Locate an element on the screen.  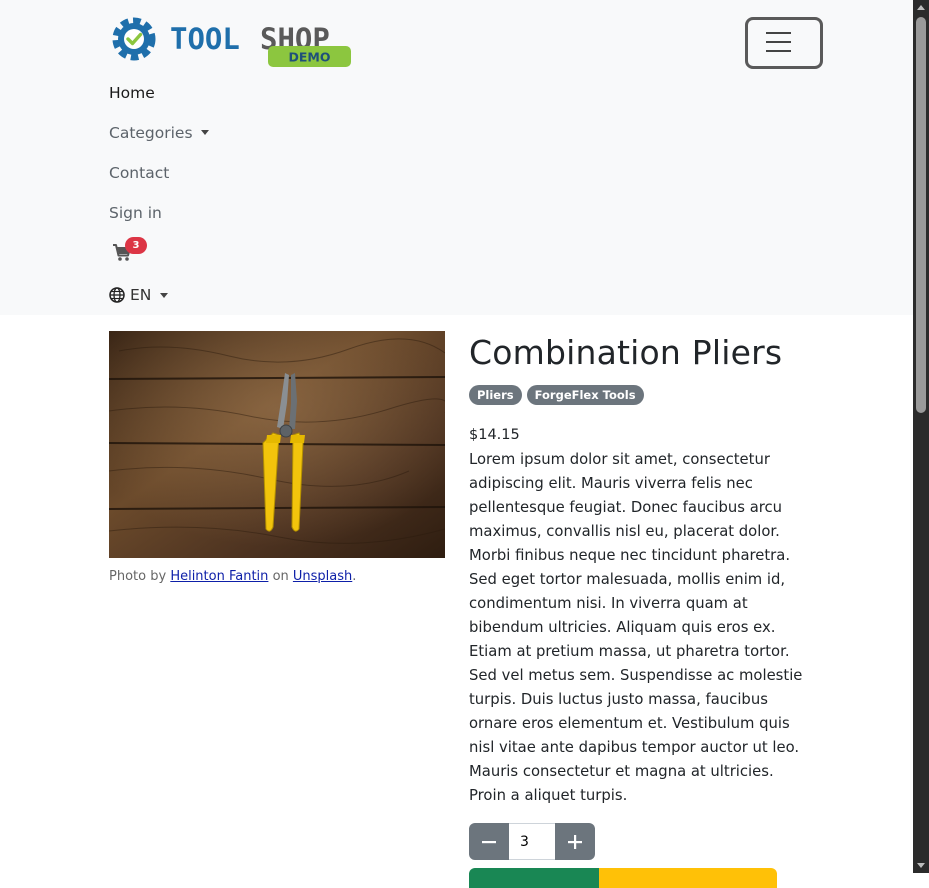
quantity-input is located at coordinates (532, 841).